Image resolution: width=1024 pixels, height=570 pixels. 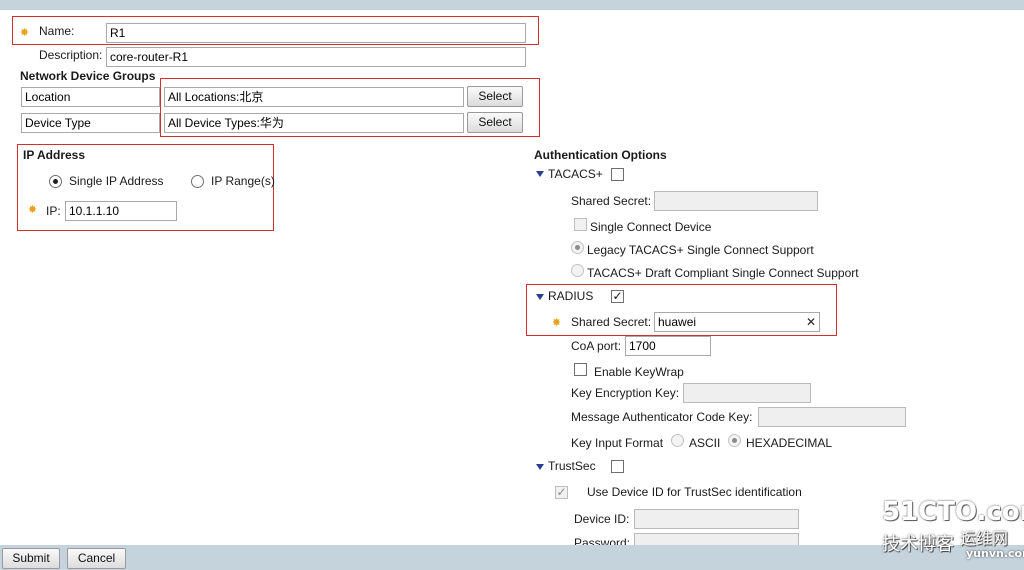 I want to click on enable-keywrap-checkbox, so click(x=580, y=369).